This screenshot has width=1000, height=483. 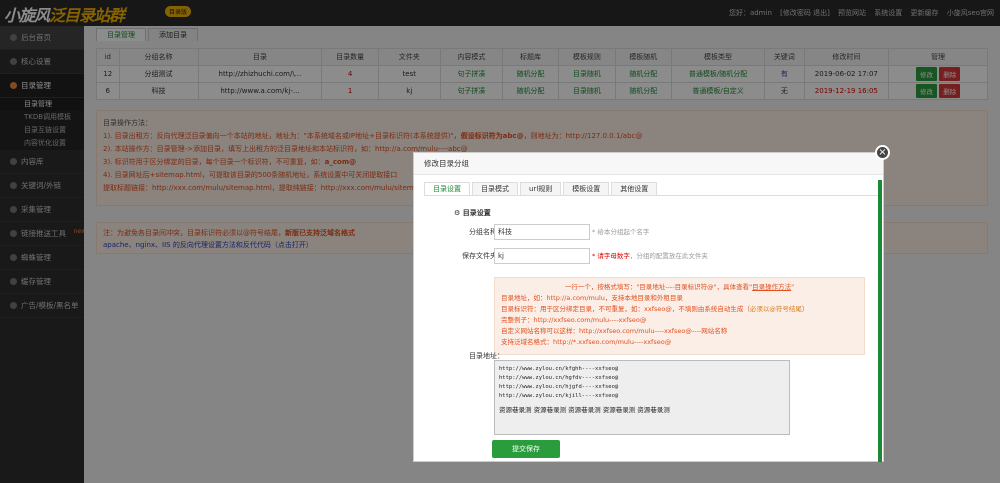 I want to click on modal-scrollbar, so click(x=880, y=321).